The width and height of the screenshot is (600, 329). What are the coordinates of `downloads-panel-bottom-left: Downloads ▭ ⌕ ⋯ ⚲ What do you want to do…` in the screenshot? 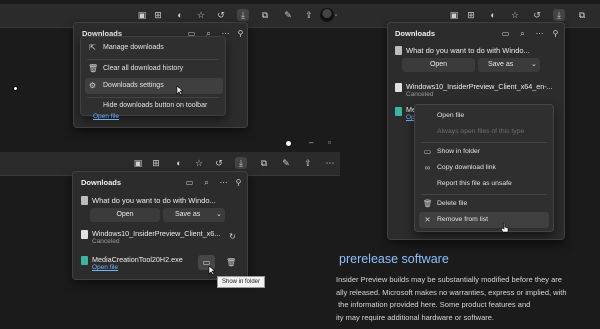 It's located at (160, 225).